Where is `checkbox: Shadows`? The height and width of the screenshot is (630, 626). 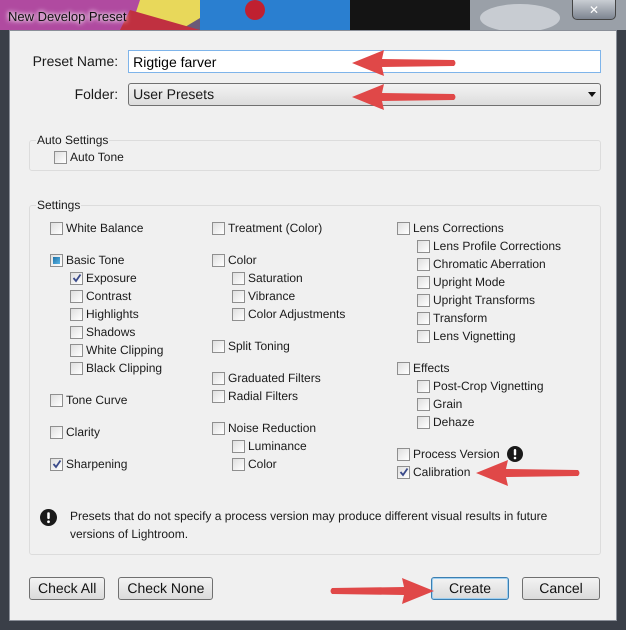 checkbox: Shadows is located at coordinates (141, 332).